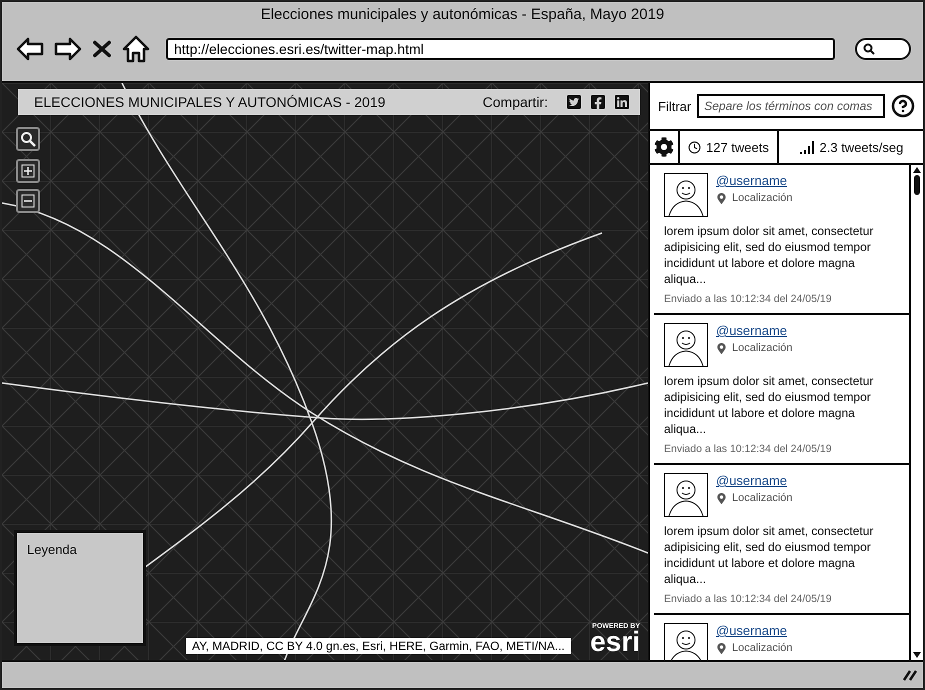 The width and height of the screenshot is (925, 690). I want to click on plus-icon, so click(28, 171).